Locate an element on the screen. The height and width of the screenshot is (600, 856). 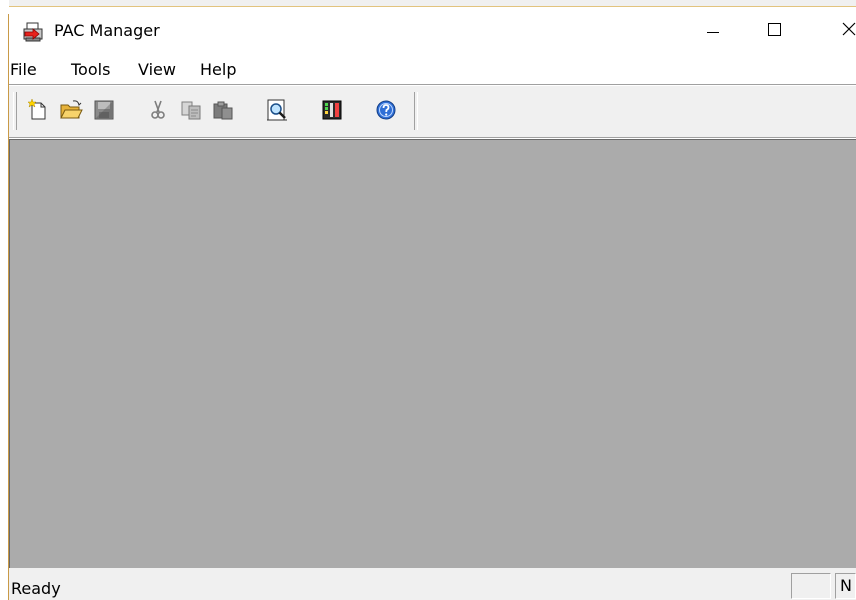
window-title: PAC Manager is located at coordinates (107, 30).